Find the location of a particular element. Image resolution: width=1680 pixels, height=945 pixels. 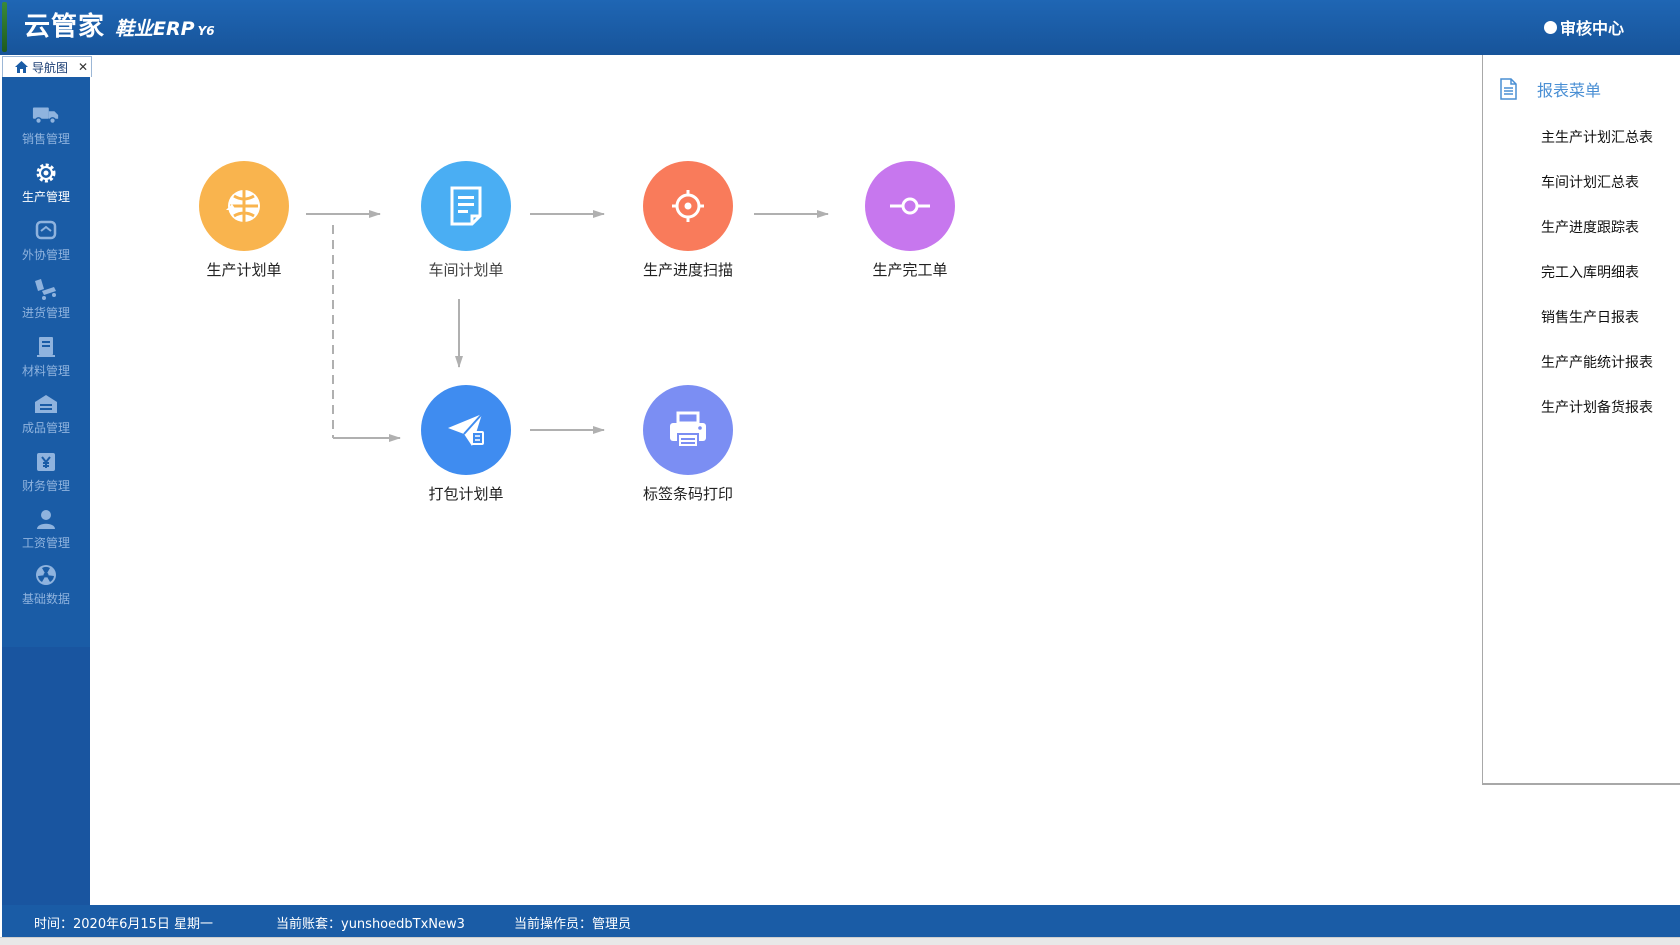

sidebar-item-label: 基础数据 is located at coordinates (45, 599).